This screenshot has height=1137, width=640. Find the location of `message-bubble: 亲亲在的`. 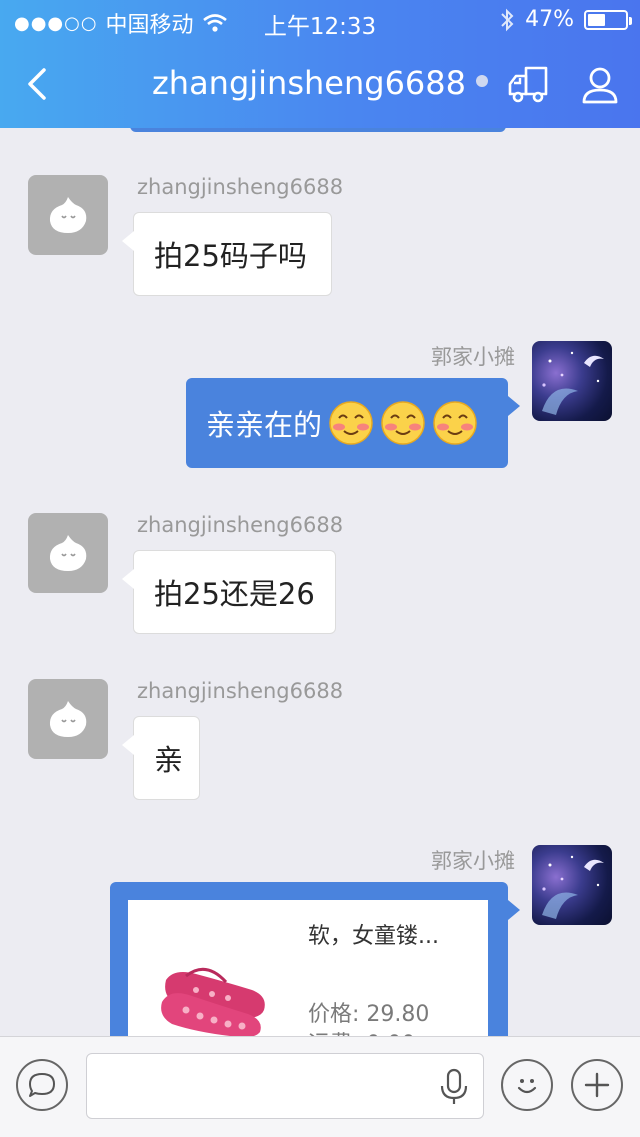

message-bubble: 亲亲在的 is located at coordinates (353, 423).